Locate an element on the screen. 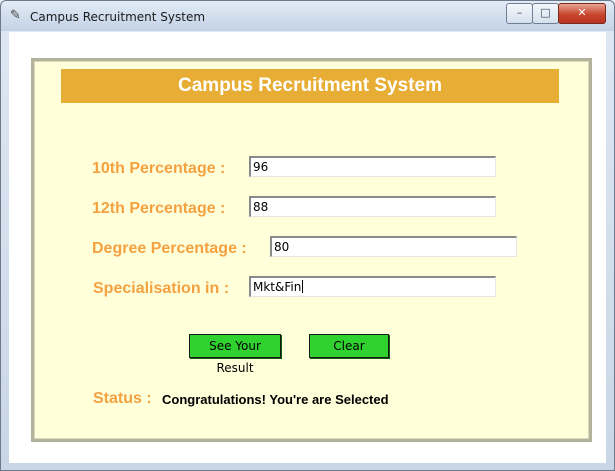 The height and width of the screenshot is (471, 615). specialisation-value: Mkt&Fin is located at coordinates (277, 287).